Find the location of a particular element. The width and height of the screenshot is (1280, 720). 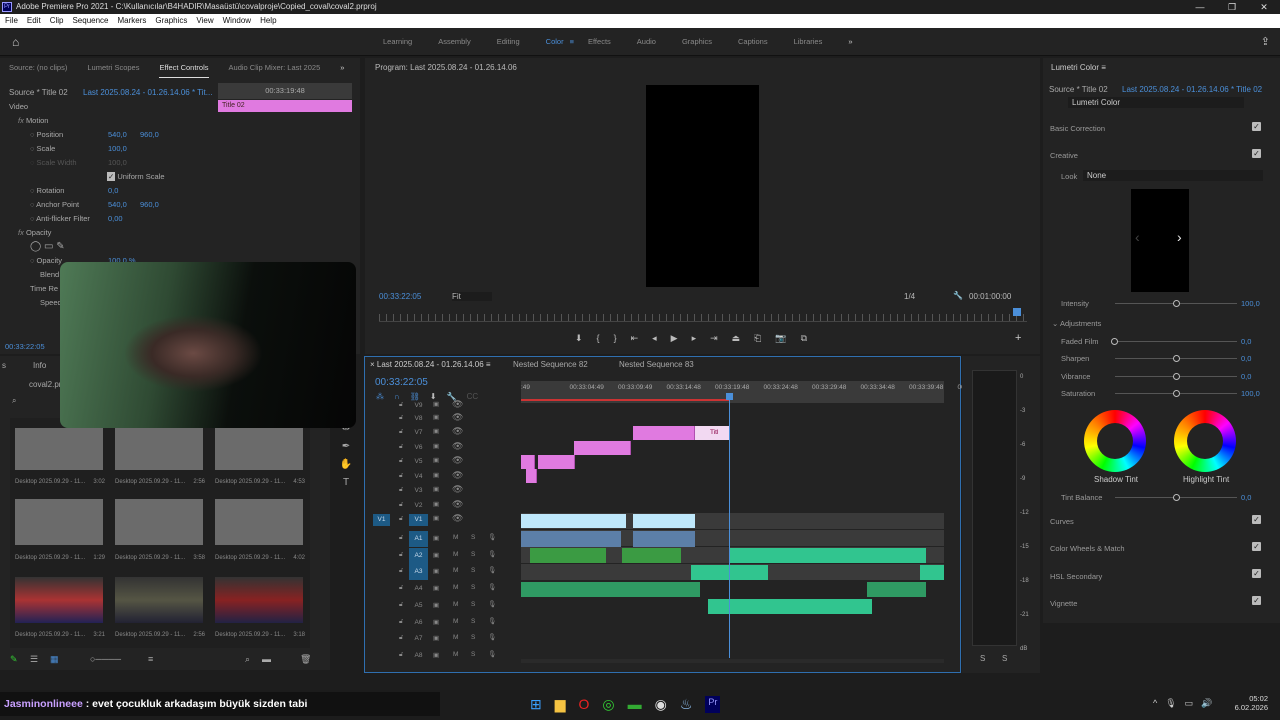

audio-track-header: 🔓︎ A7 ▣ M S 🎙︎ is located at coordinates (656, 639).